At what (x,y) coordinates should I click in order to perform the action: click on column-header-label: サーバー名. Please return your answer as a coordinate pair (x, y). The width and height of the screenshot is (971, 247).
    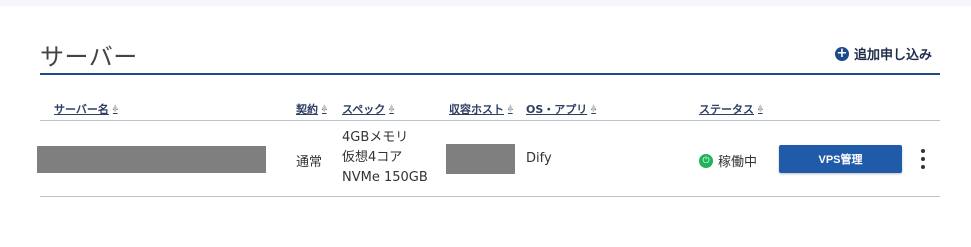
    Looking at the image, I should click on (81, 109).